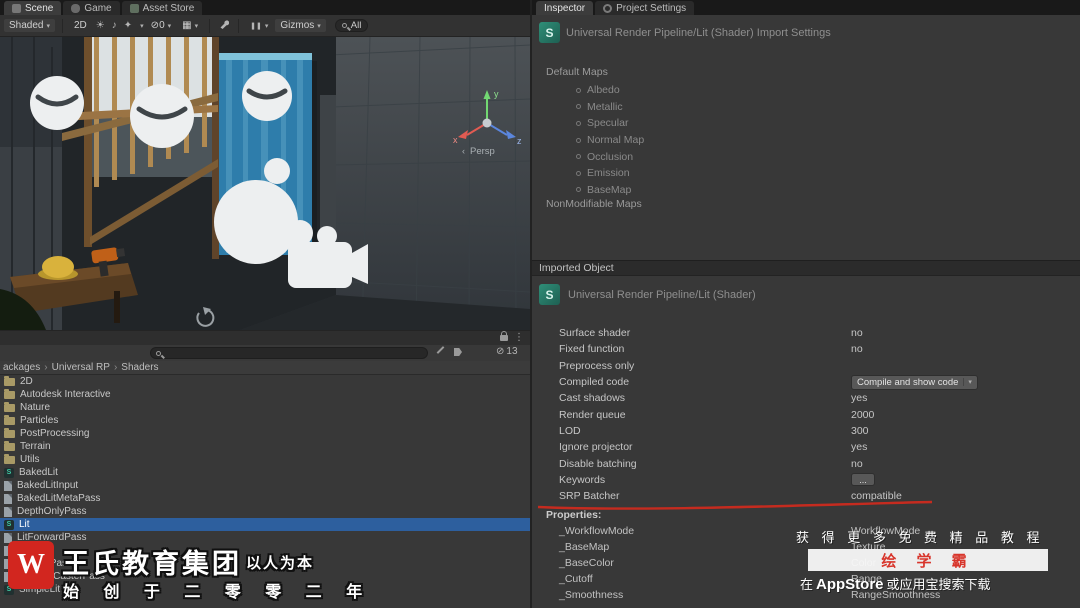 The image size is (1080, 608). What do you see at coordinates (265, 563) in the screenshot?
I see `list-item: LitMetaPass` at bounding box center [265, 563].